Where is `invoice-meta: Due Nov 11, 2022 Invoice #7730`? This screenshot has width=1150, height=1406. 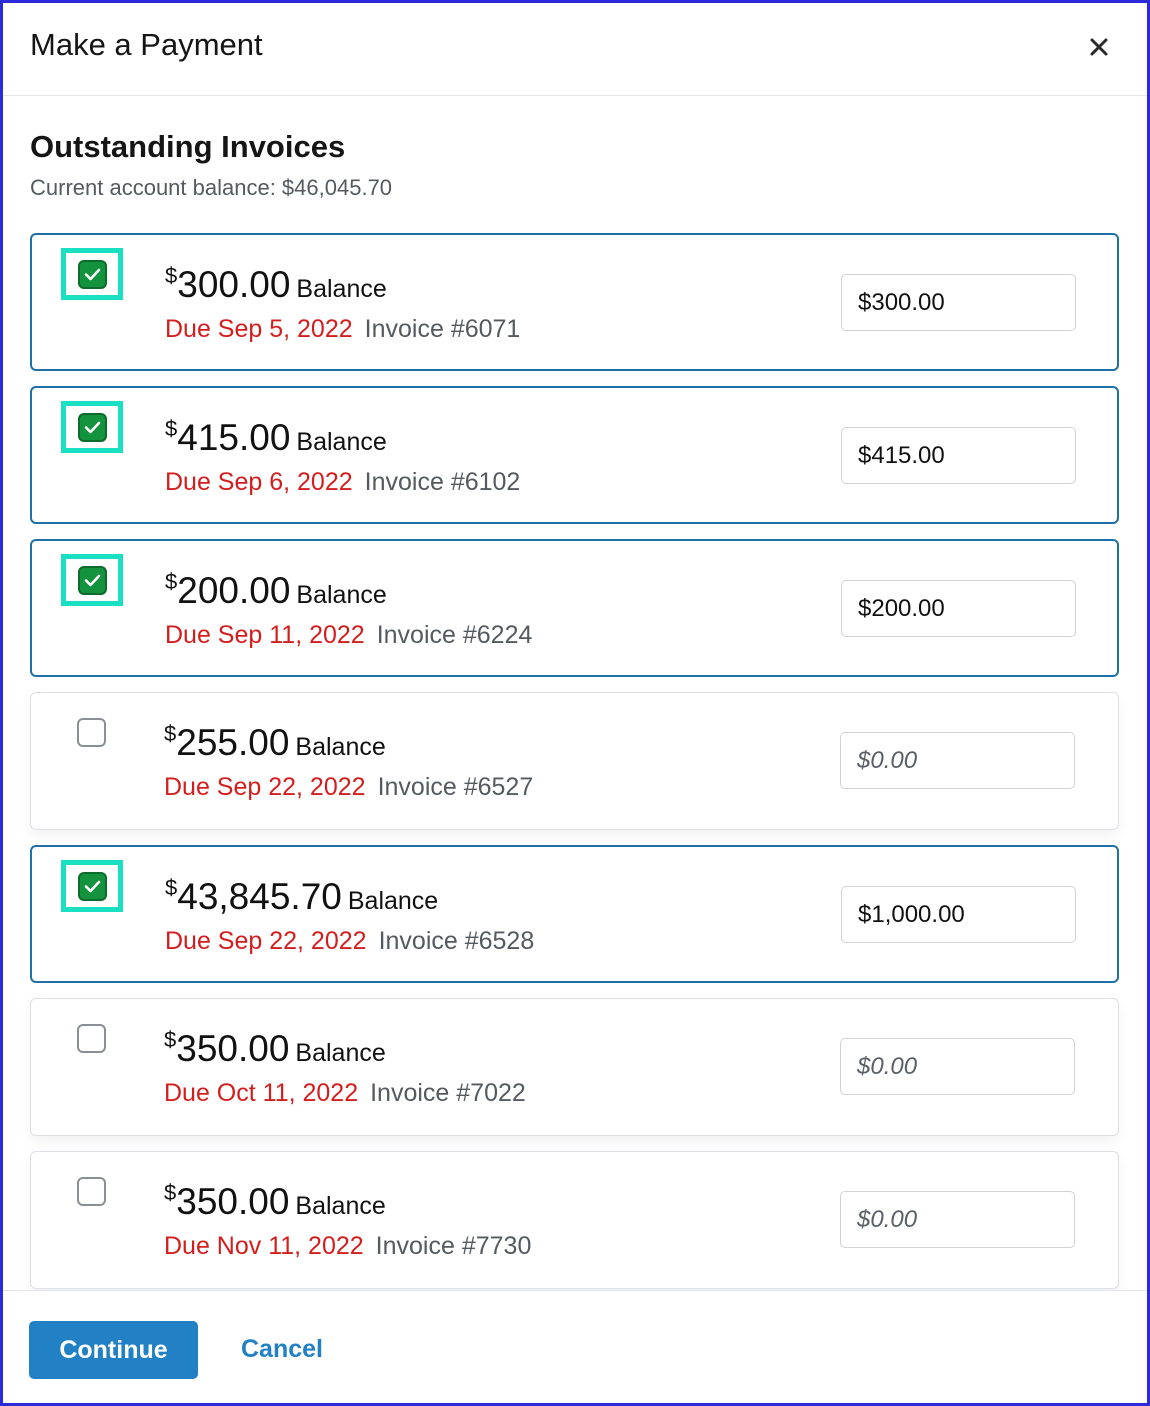 invoice-meta: Due Nov 11, 2022 Invoice #7730 is located at coordinates (347, 1246).